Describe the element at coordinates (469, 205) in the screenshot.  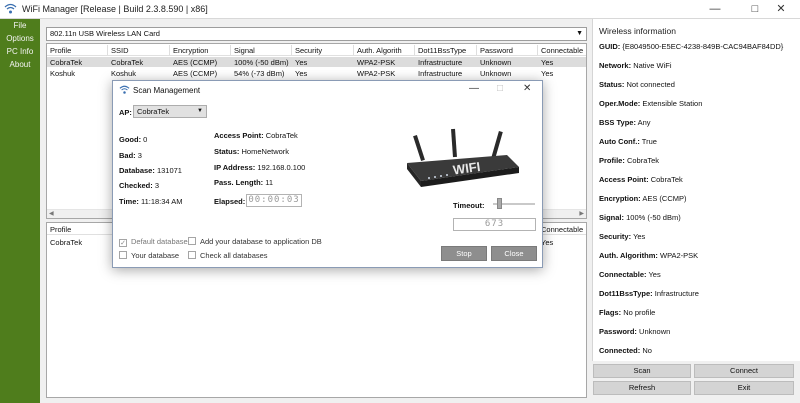
I see `timeout-label: Timeout:` at that location.